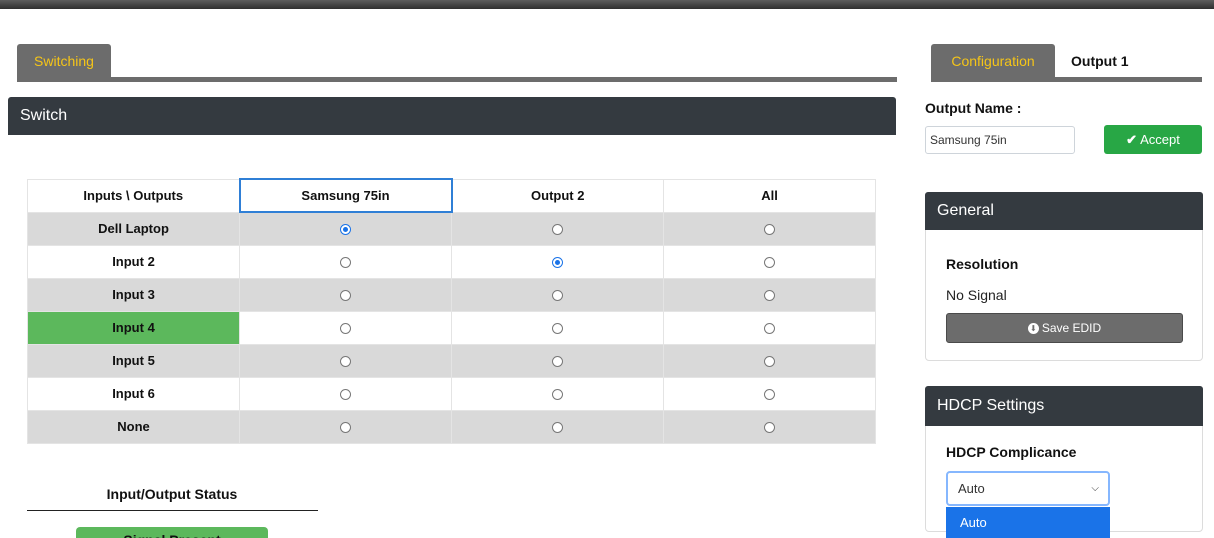 This screenshot has height=538, width=1214. Describe the element at coordinates (1132, 139) in the screenshot. I see `check-icon: ✔` at that location.